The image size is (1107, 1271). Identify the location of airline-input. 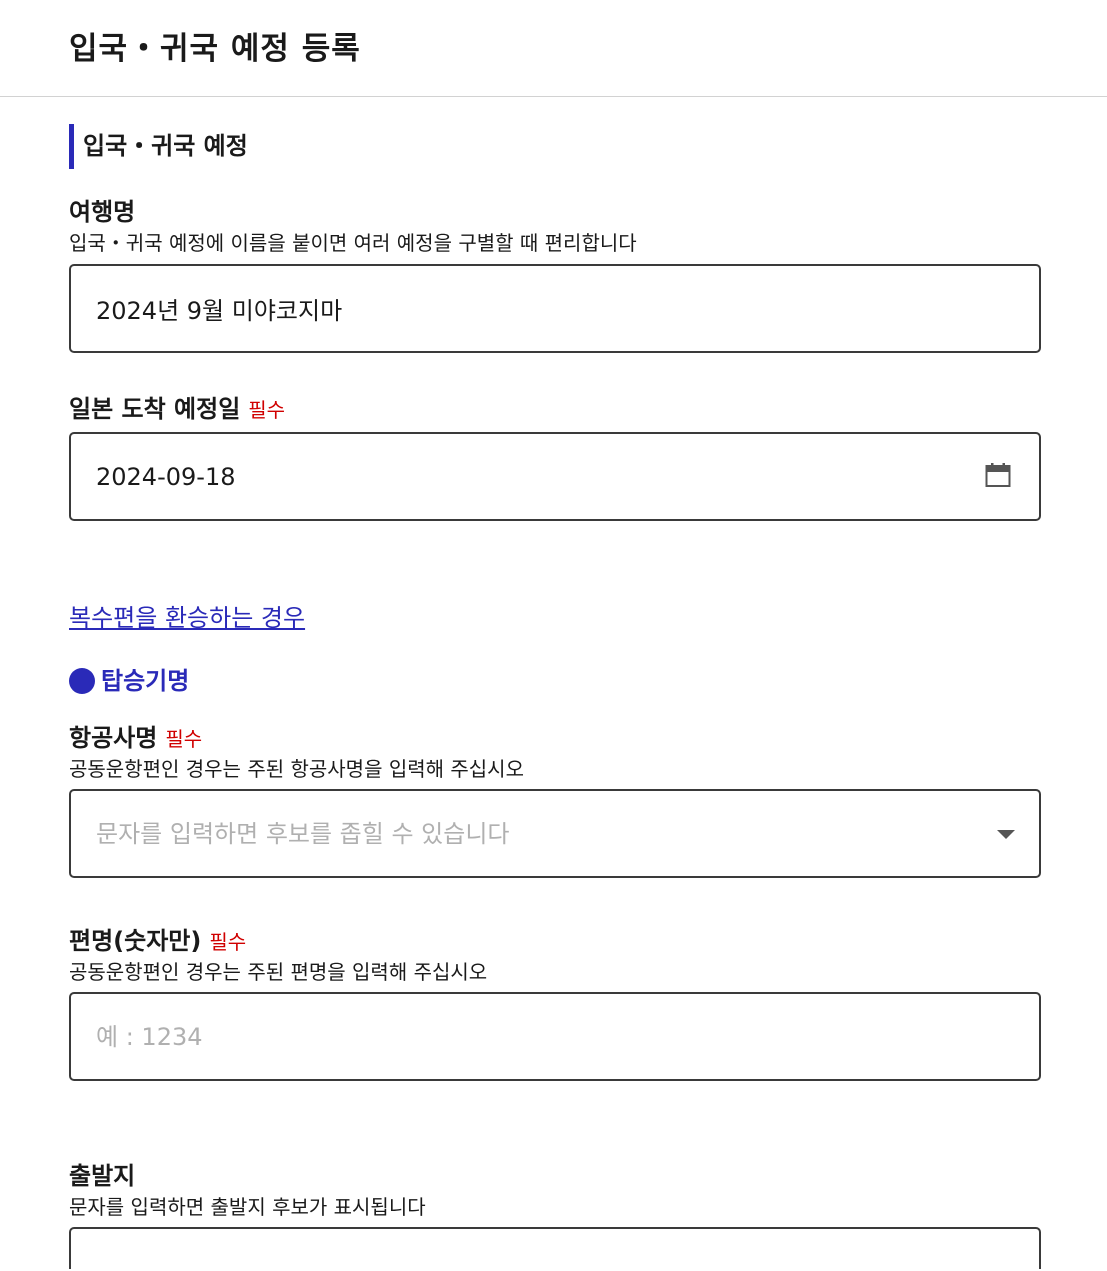
(526, 833).